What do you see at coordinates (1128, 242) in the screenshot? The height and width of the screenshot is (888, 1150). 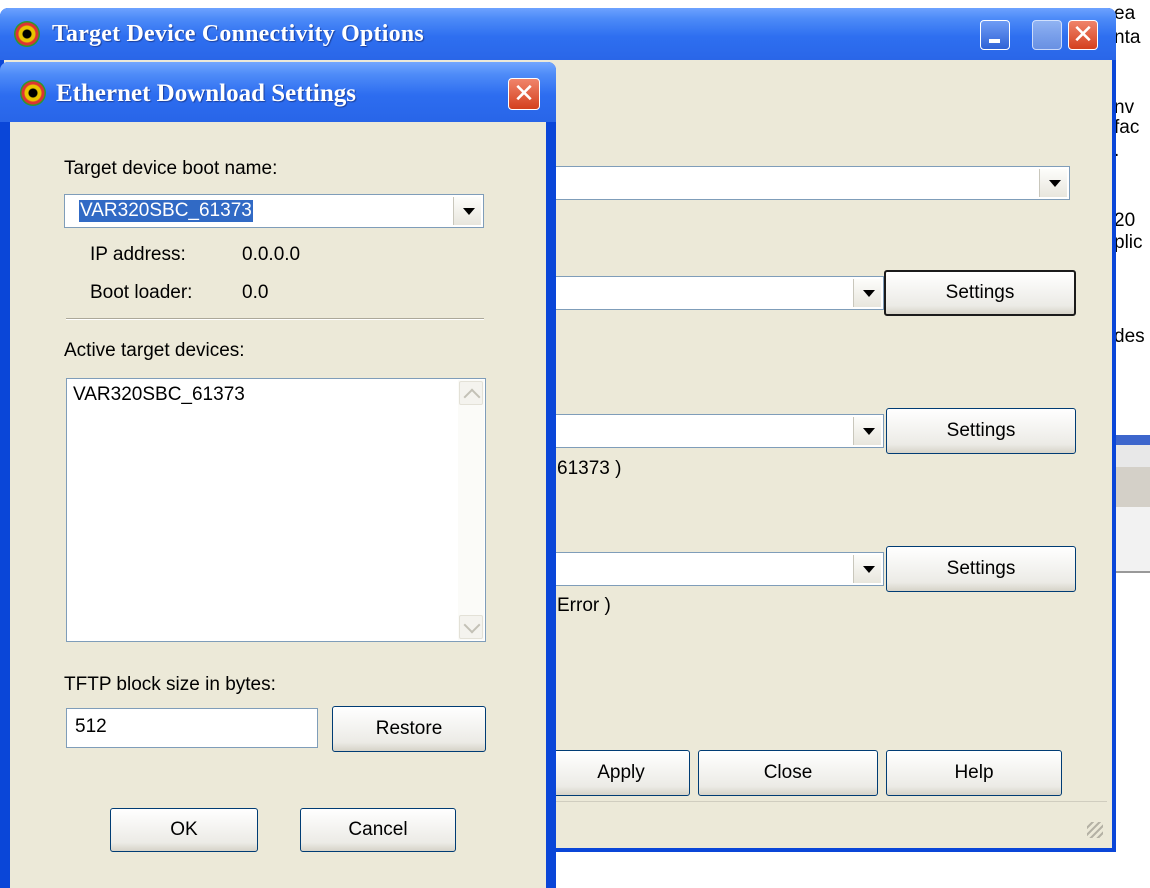 I see `background-text: plic` at bounding box center [1128, 242].